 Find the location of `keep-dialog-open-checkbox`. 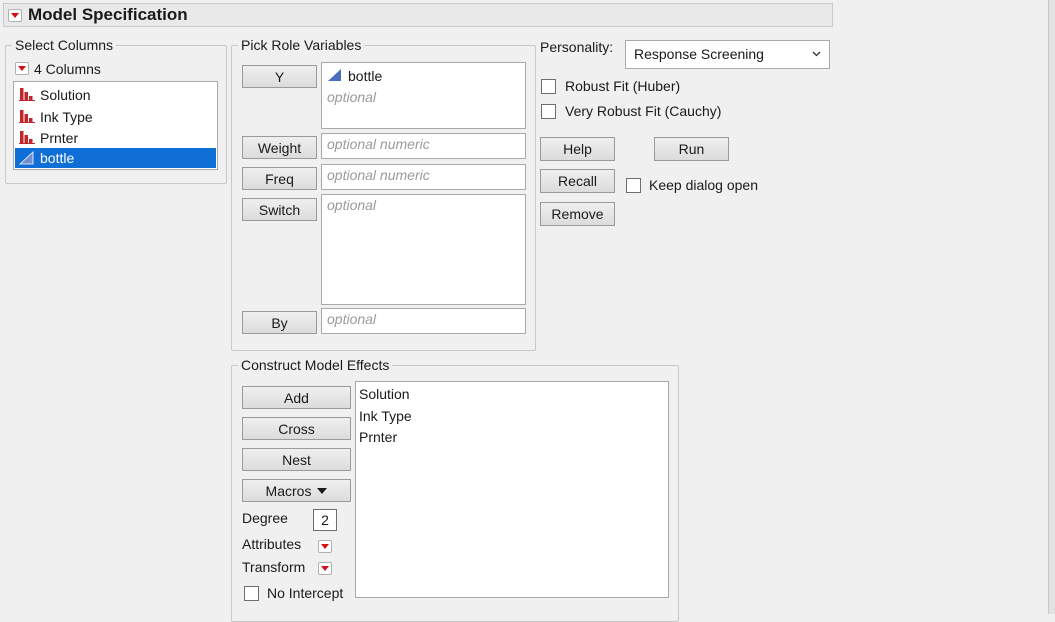

keep-dialog-open-checkbox is located at coordinates (633, 185).